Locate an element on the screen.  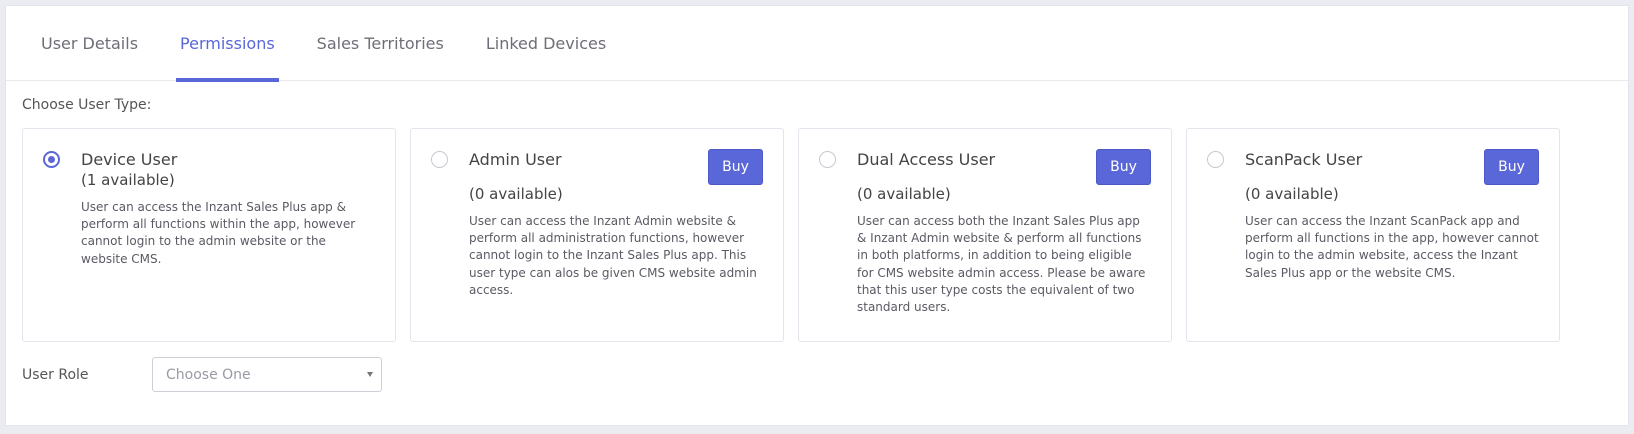
scanpack-user-radio is located at coordinates (1215, 159).